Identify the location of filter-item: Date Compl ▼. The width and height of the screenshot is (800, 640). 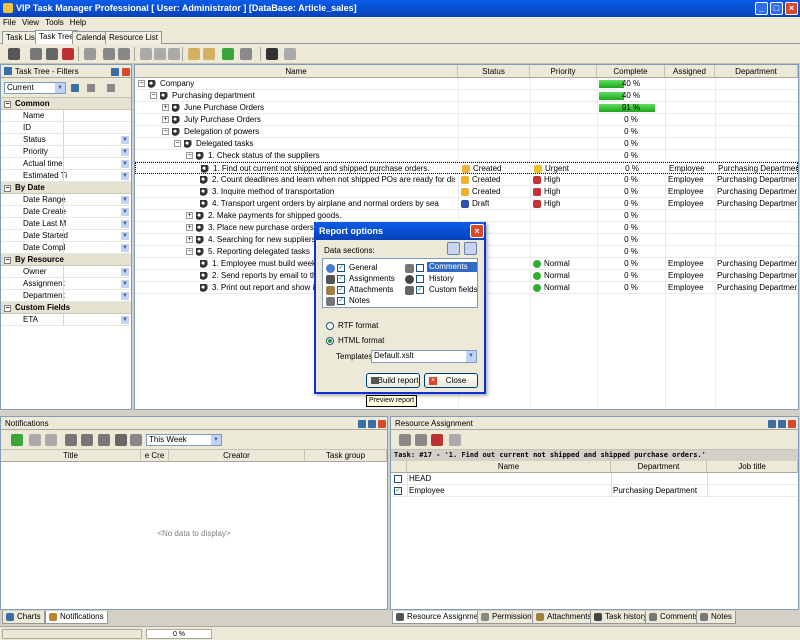
(66, 248).